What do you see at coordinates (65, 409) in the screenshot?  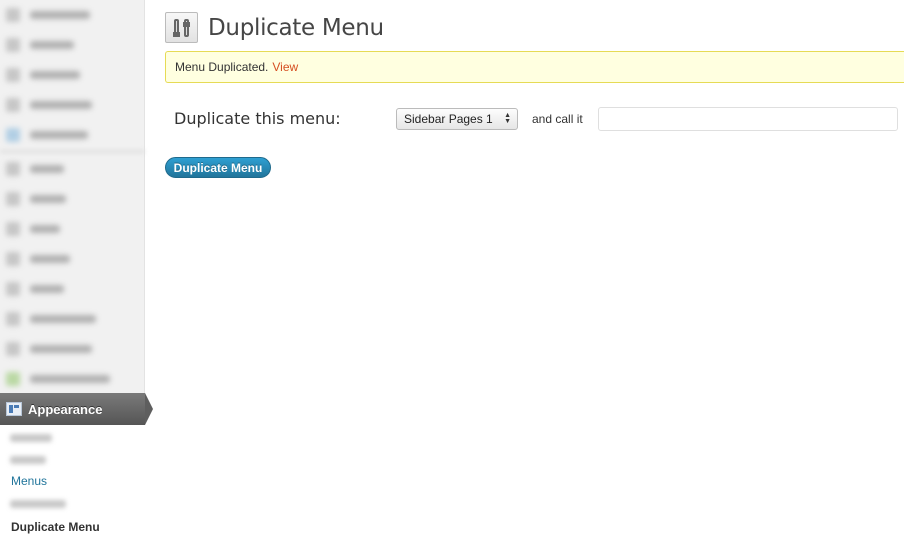 I see `sidebar-item-label: Appearance` at bounding box center [65, 409].